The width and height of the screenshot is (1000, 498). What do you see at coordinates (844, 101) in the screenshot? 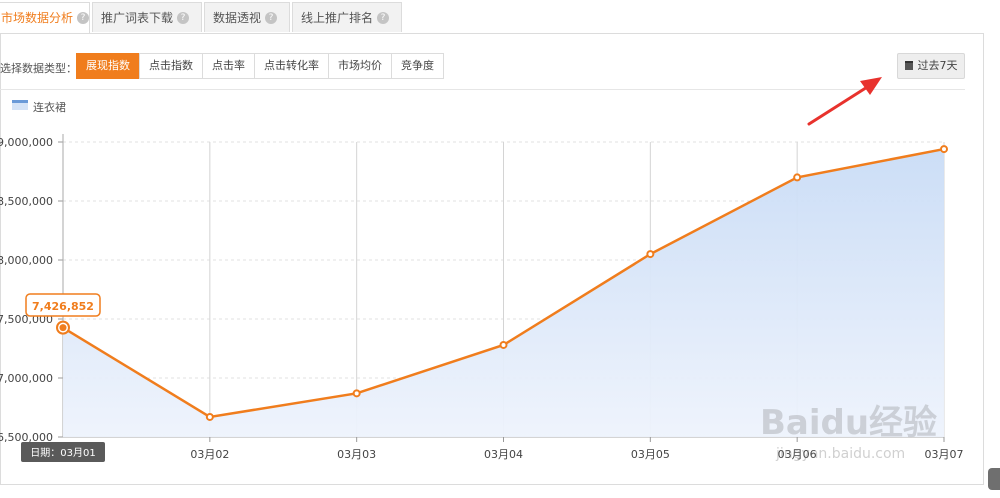
I see `arrow-annotation` at bounding box center [844, 101].